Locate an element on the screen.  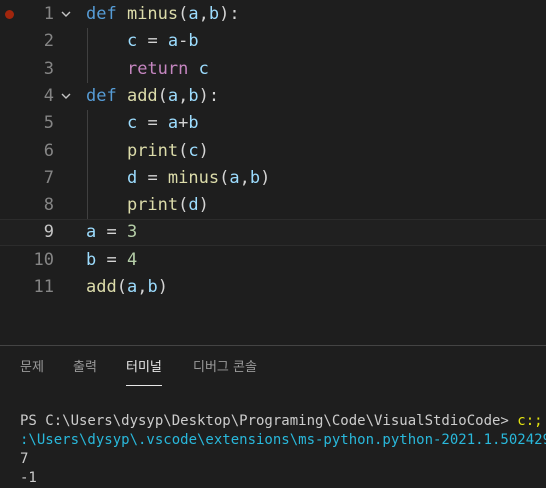
code-text: return c is located at coordinates (147, 69).